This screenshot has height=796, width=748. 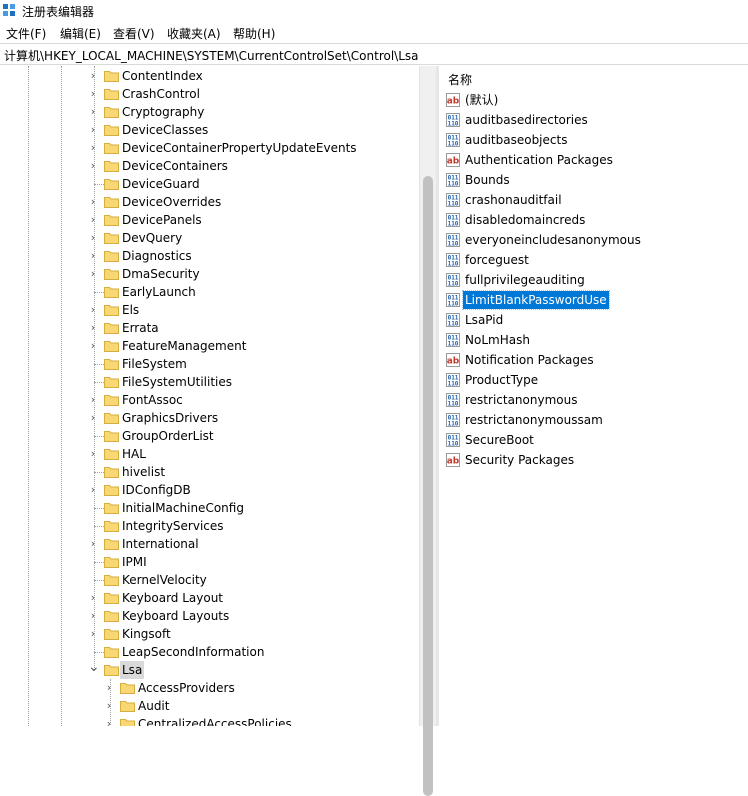 What do you see at coordinates (146, 634) in the screenshot?
I see `tree-node-label: Kingsoft` at bounding box center [146, 634].